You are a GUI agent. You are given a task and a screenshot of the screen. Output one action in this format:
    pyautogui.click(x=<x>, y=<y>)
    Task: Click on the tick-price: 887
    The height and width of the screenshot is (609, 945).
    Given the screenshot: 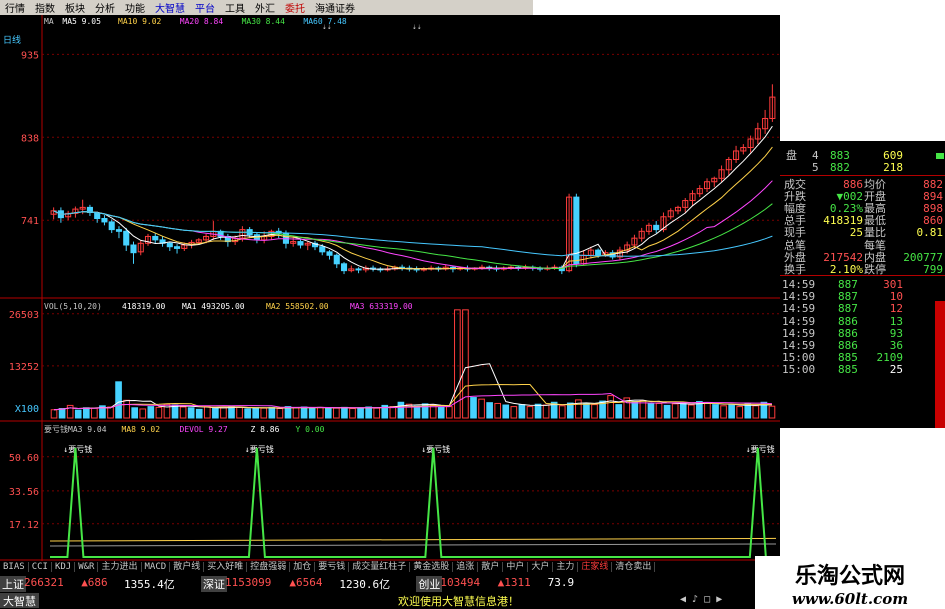 What is the action you would take?
    pyautogui.click(x=848, y=309)
    